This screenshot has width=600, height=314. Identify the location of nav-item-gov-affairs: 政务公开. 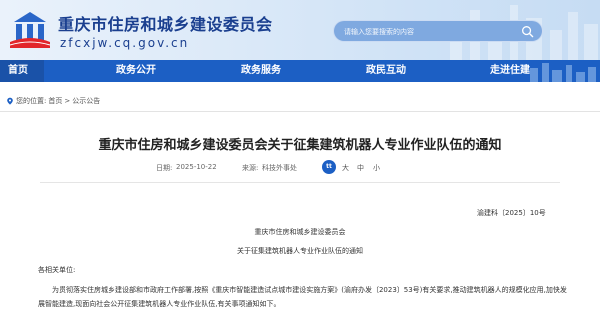
(136, 71).